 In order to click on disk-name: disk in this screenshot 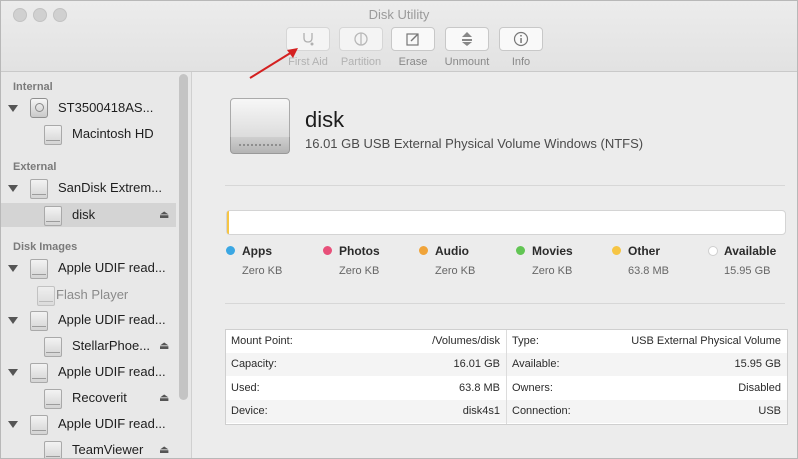, I will do `click(325, 119)`.